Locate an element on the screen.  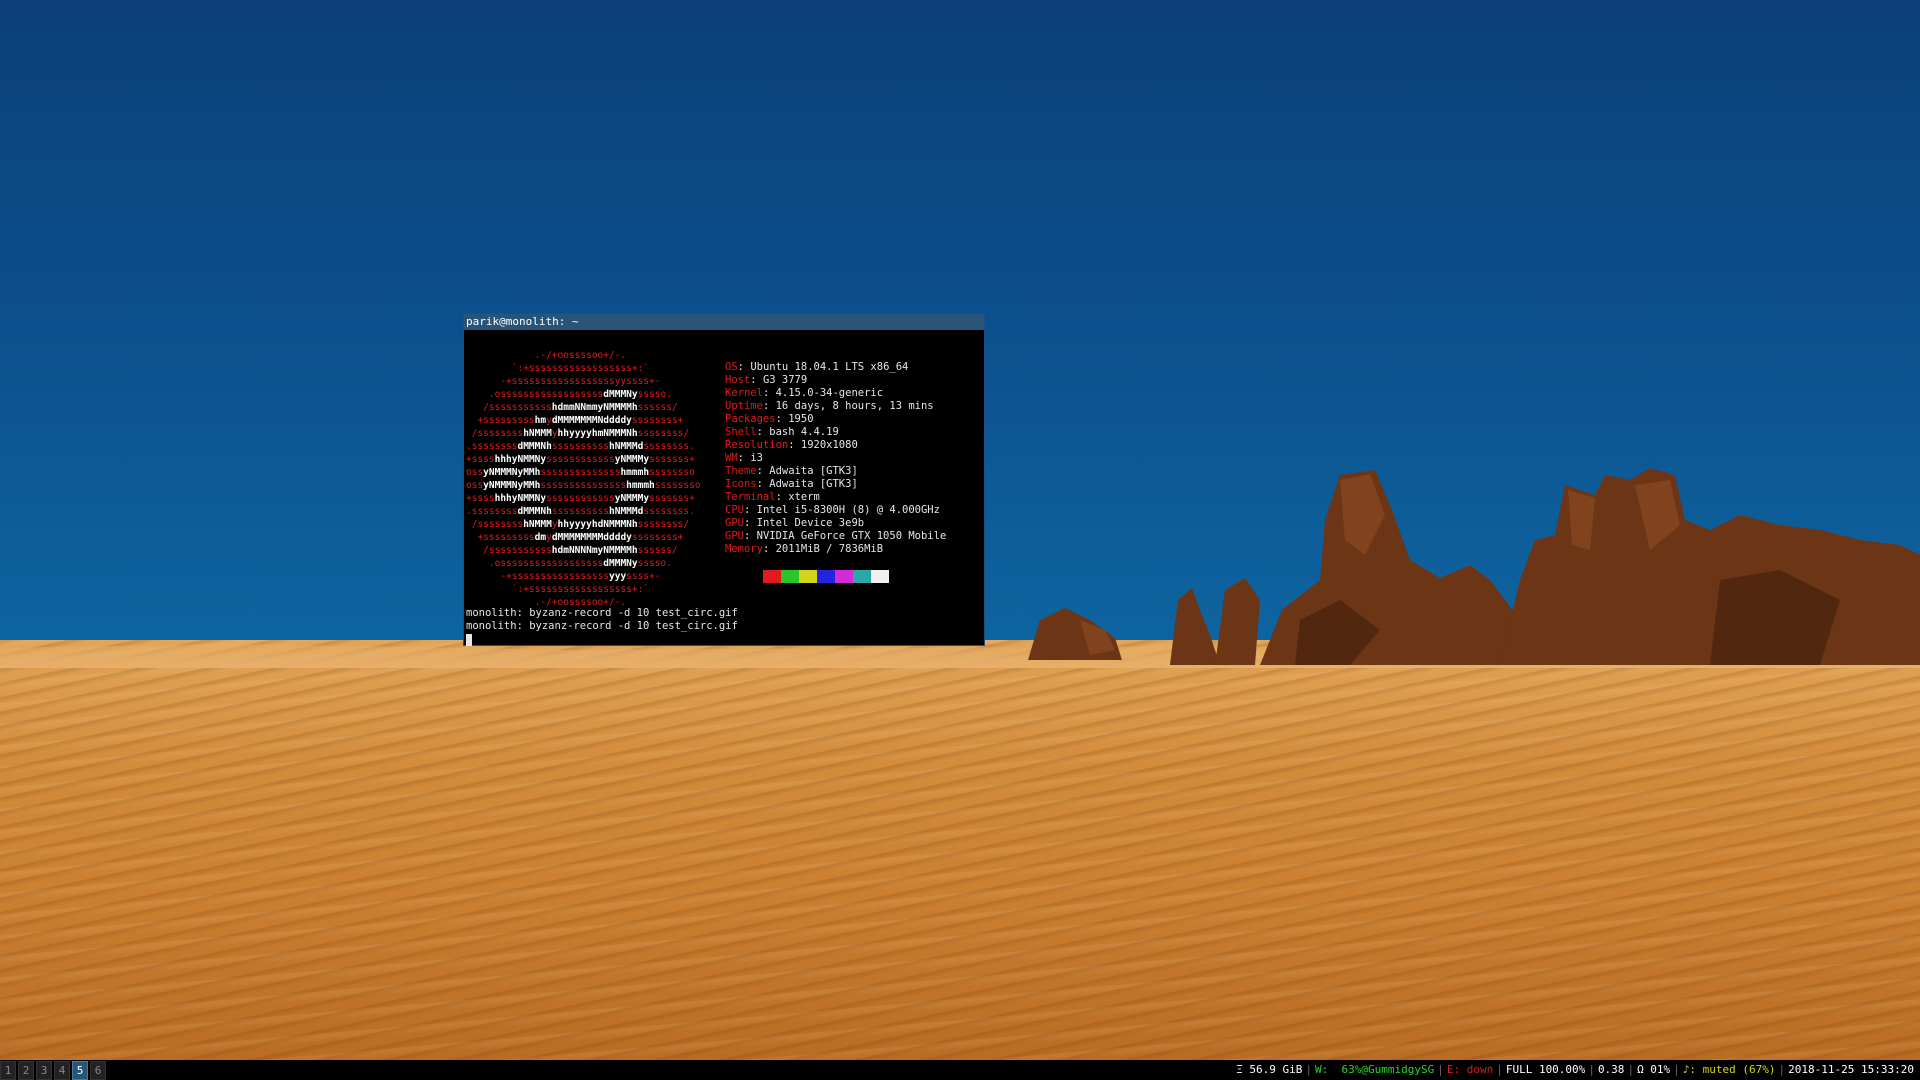
workspace-button-1: 1 is located at coordinates (8, 1070).